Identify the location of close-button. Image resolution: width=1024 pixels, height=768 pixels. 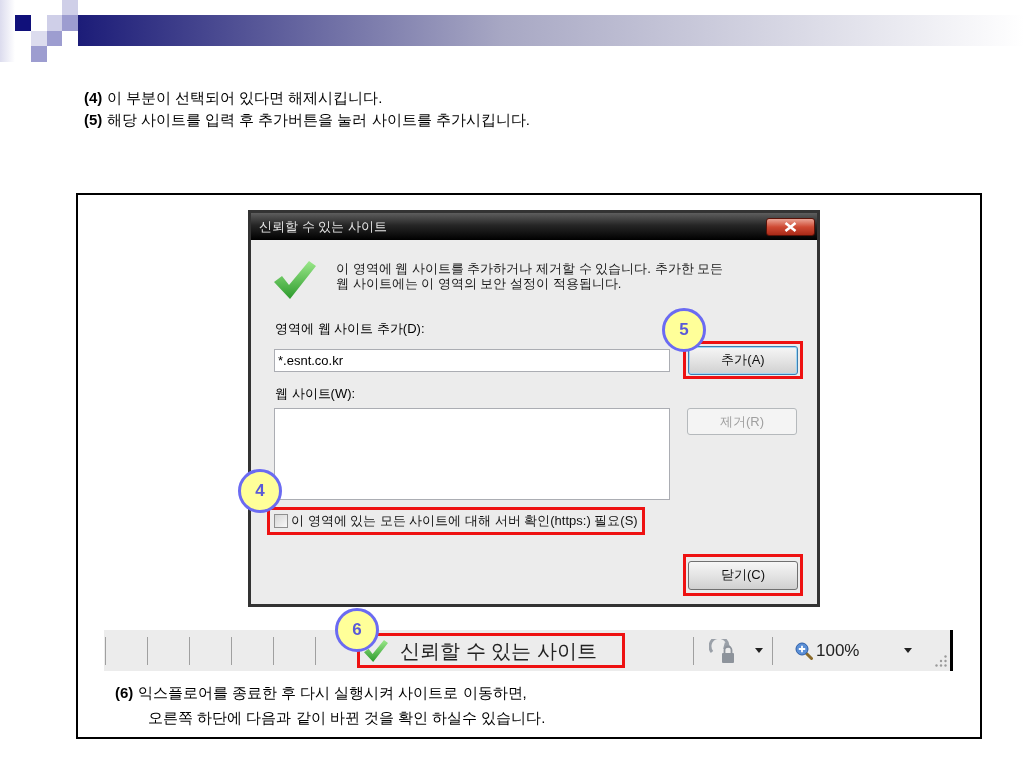
(790, 226).